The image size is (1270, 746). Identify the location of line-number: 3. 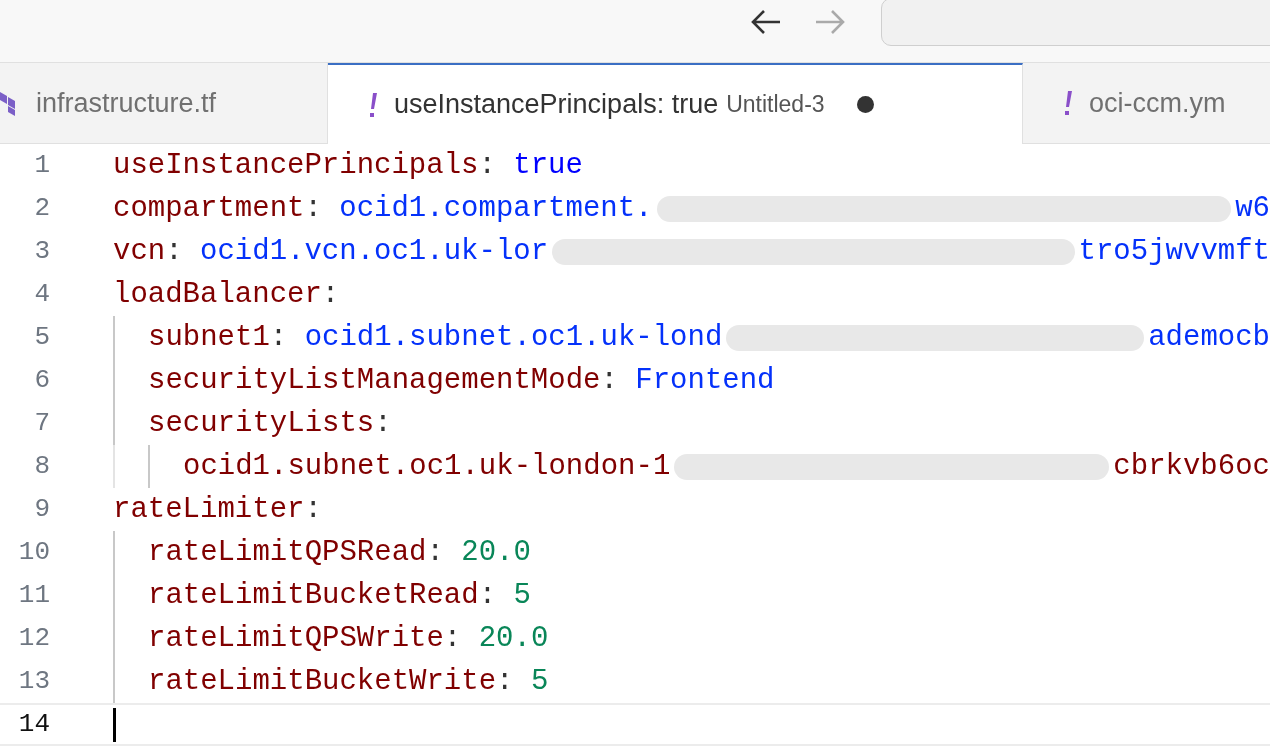
(41, 251).